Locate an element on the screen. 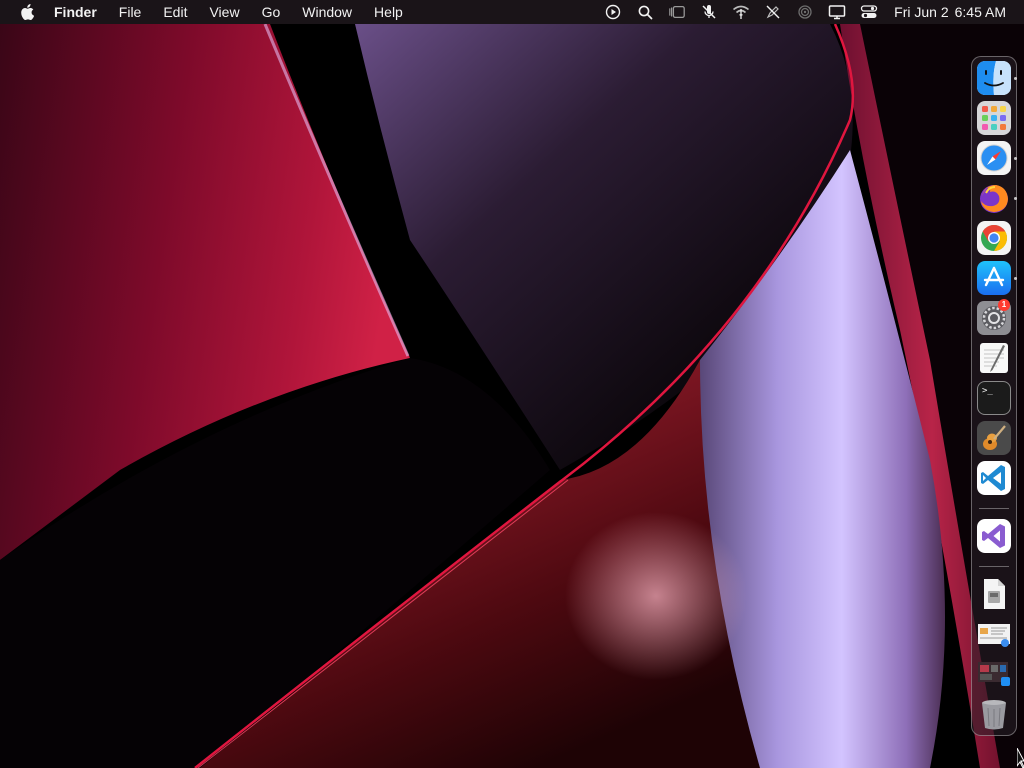  dock-item-safari is located at coordinates (994, 158).